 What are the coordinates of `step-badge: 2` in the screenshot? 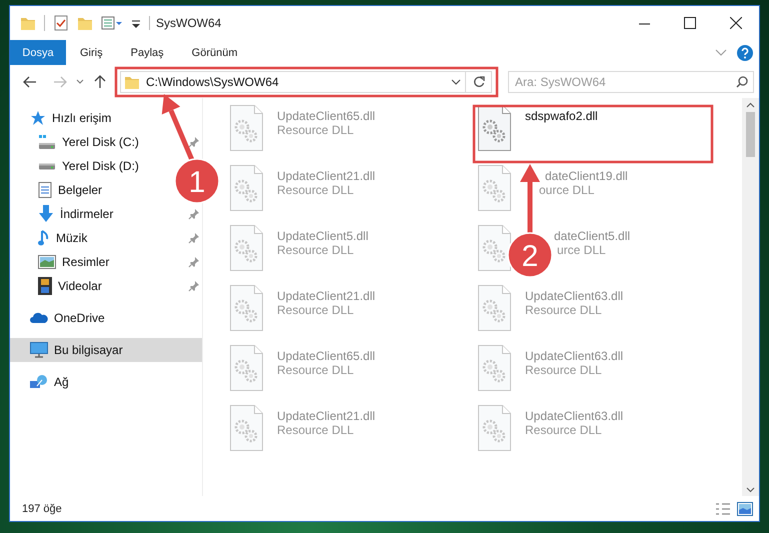 It's located at (530, 255).